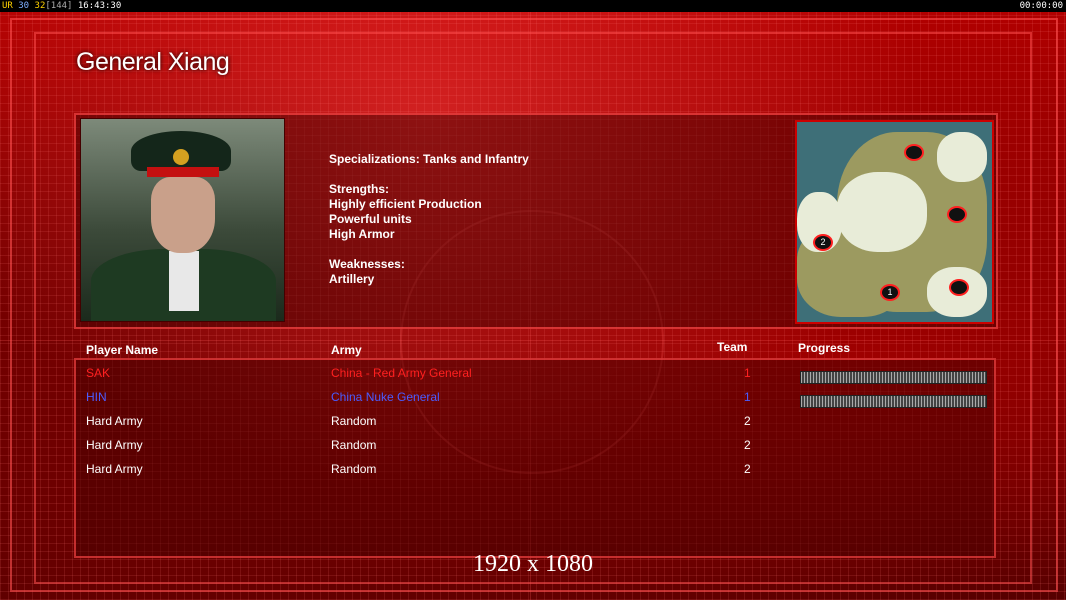 The width and height of the screenshot is (1066, 600). Describe the element at coordinates (533, 402) in the screenshot. I see `table-row: HIN China Nuke General 1` at that location.